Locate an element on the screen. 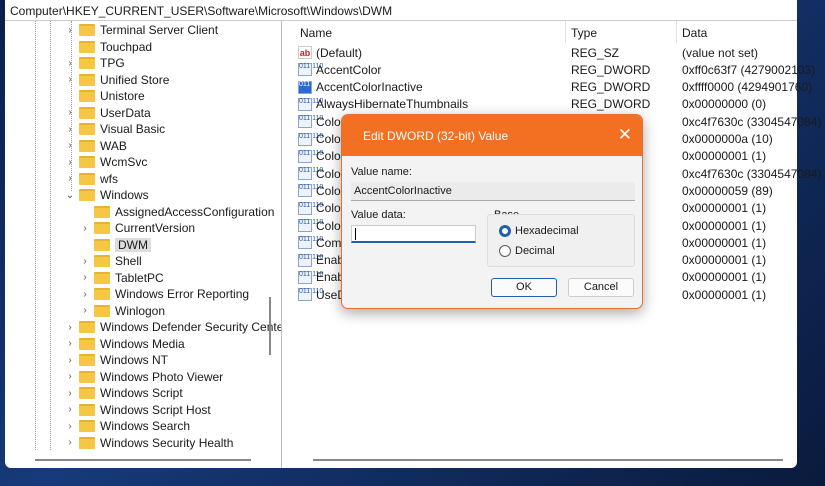  tree-item: › Windows Search is located at coordinates (127, 426).